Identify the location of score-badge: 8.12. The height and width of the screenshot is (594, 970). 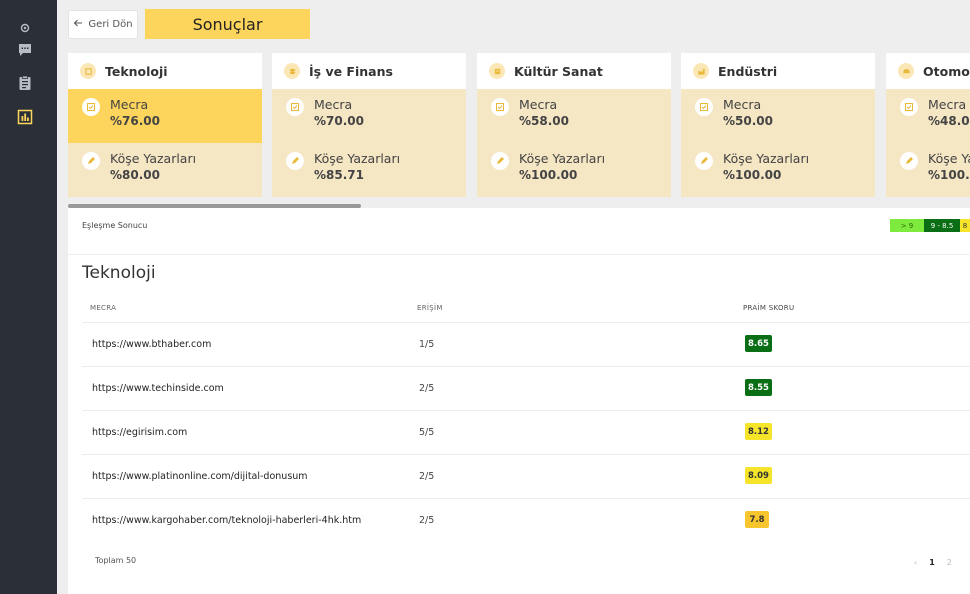
(758, 431).